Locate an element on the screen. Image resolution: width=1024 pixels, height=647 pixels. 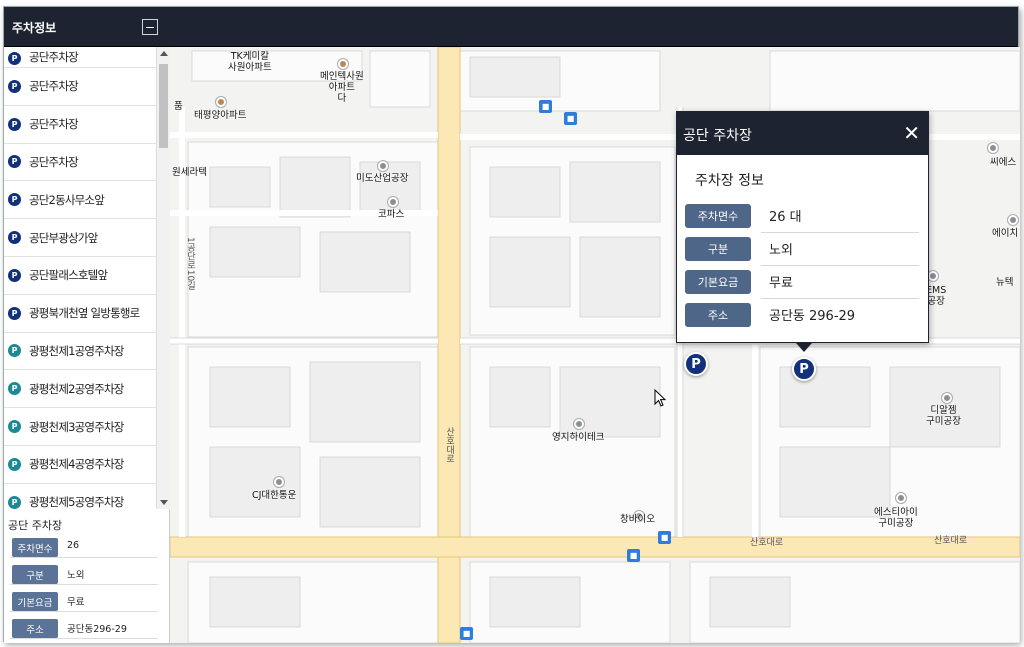
window-title: 주차정보 is located at coordinates (34, 28).